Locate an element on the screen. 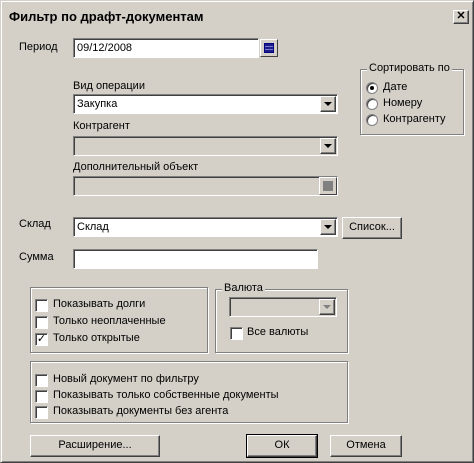 The width and height of the screenshot is (474, 463). extra-object-select-button is located at coordinates (328, 186).